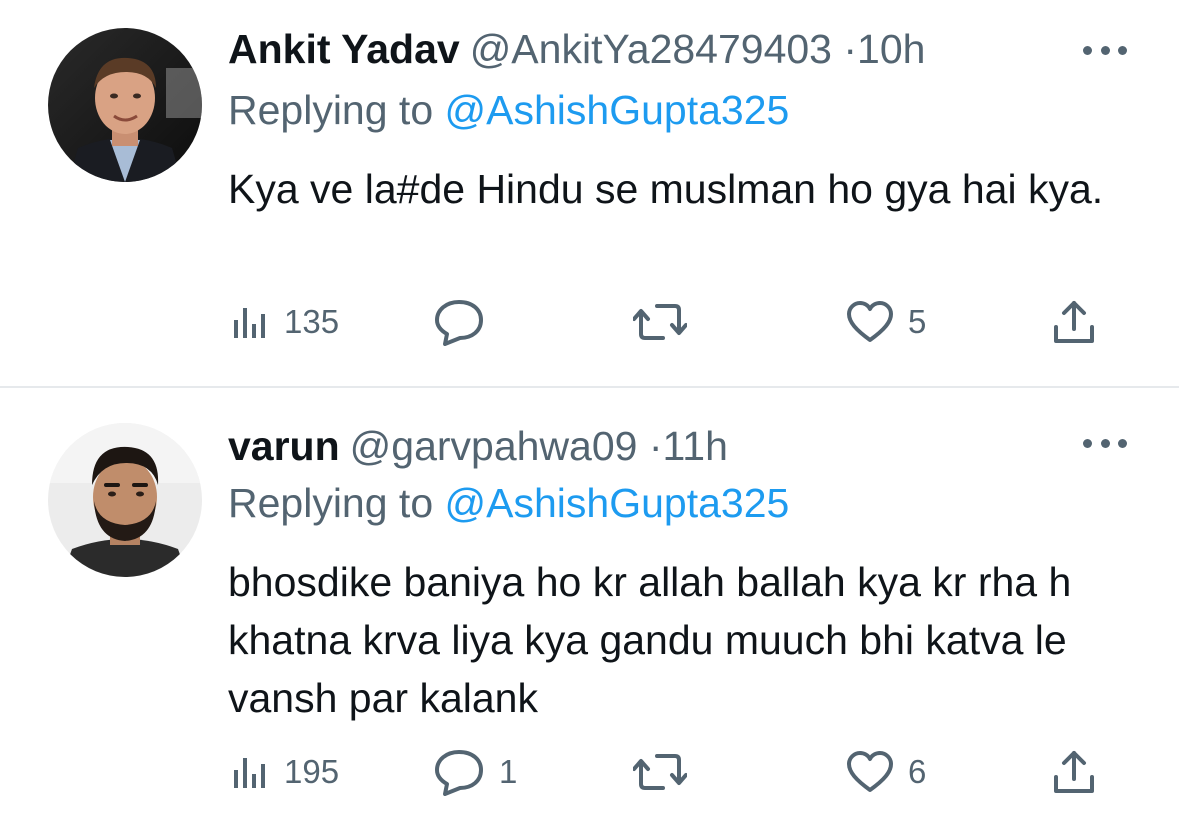 The image size is (1179, 826). Describe the element at coordinates (695, 446) in the screenshot. I see `timestamp: 11h` at that location.